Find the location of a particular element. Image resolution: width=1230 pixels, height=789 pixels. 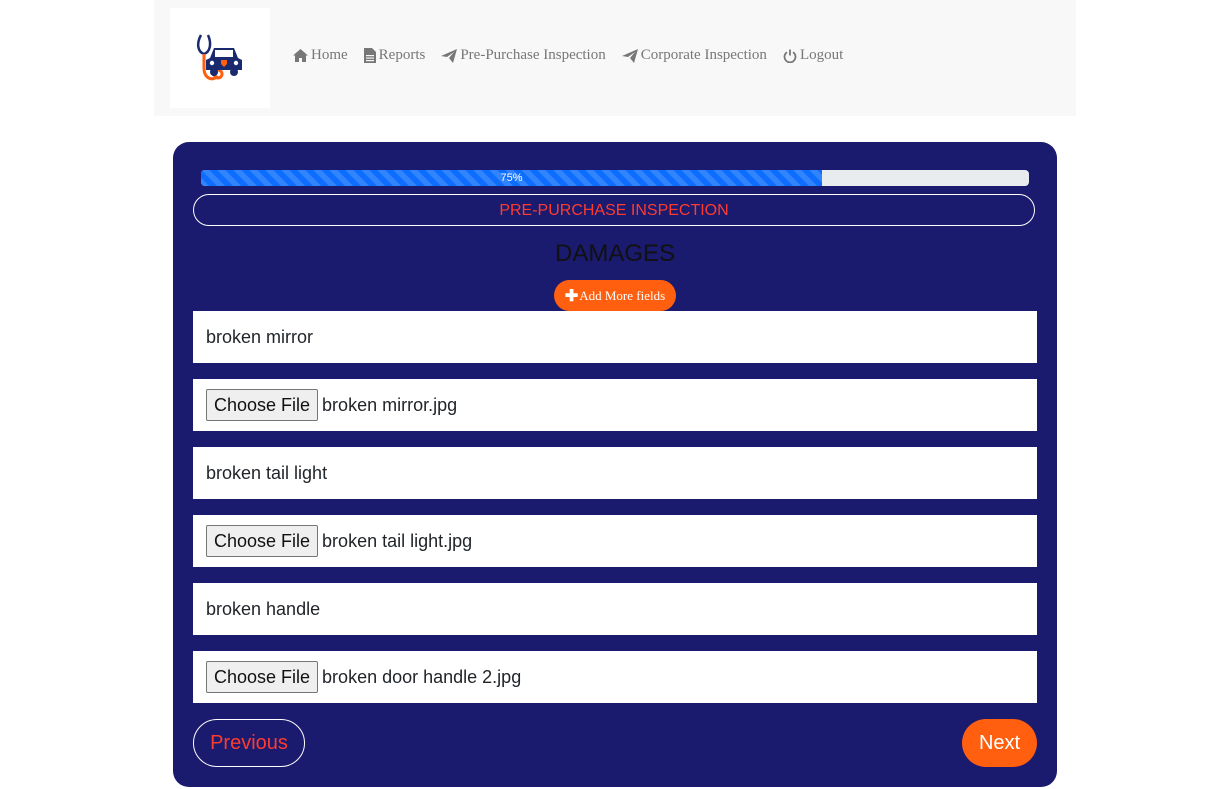

form-title: PRE-PURCHASE INSPECTION is located at coordinates (614, 210).